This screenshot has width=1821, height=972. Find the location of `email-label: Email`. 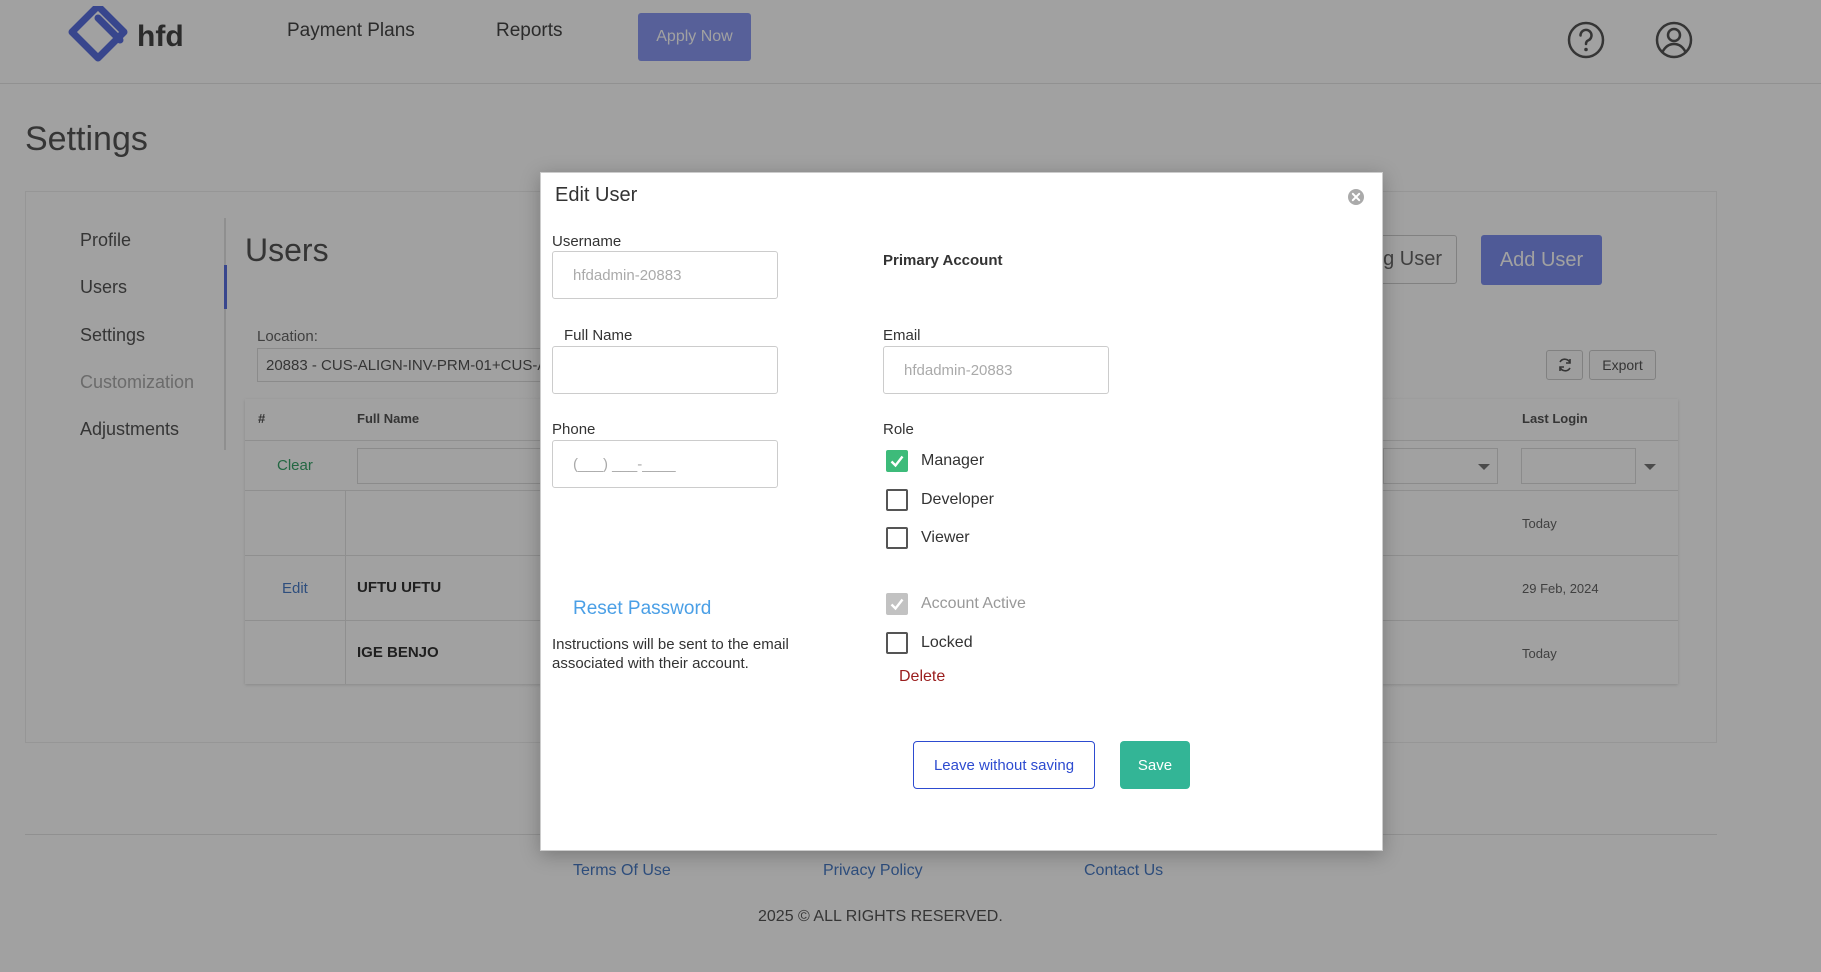

email-label: Email is located at coordinates (902, 335).